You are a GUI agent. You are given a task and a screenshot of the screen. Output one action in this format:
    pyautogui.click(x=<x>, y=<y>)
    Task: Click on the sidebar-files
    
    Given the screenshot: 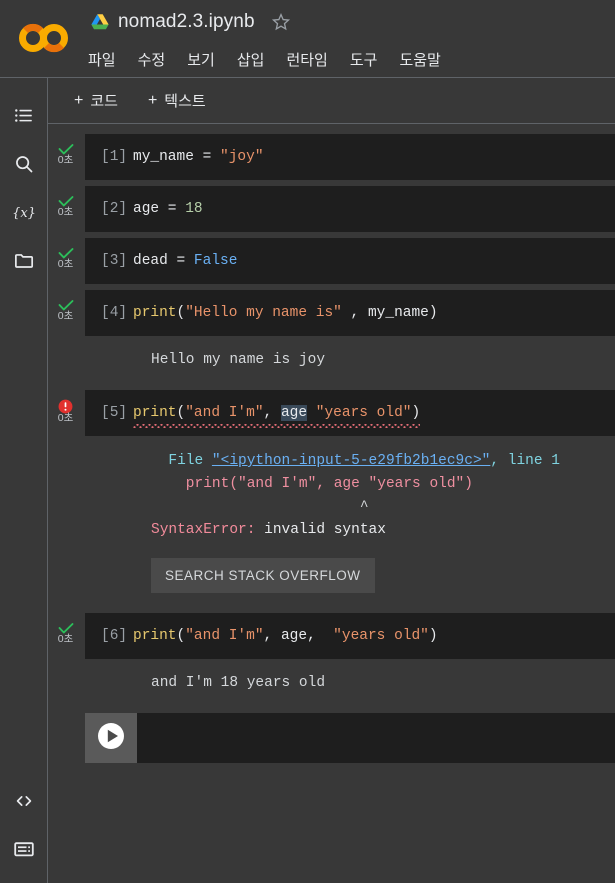 What is the action you would take?
    pyautogui.click(x=24, y=260)
    